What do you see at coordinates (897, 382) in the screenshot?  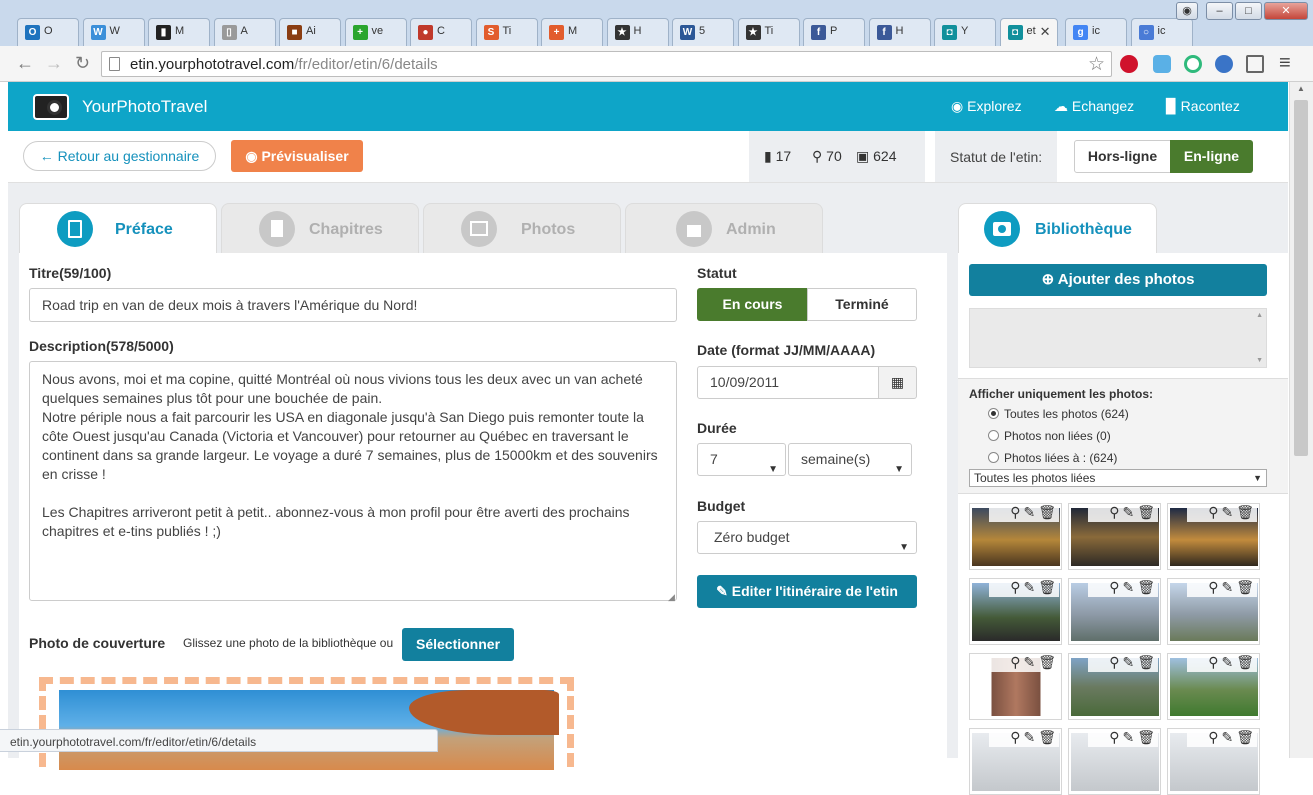 I see `calendar-icon: ▦` at bounding box center [897, 382].